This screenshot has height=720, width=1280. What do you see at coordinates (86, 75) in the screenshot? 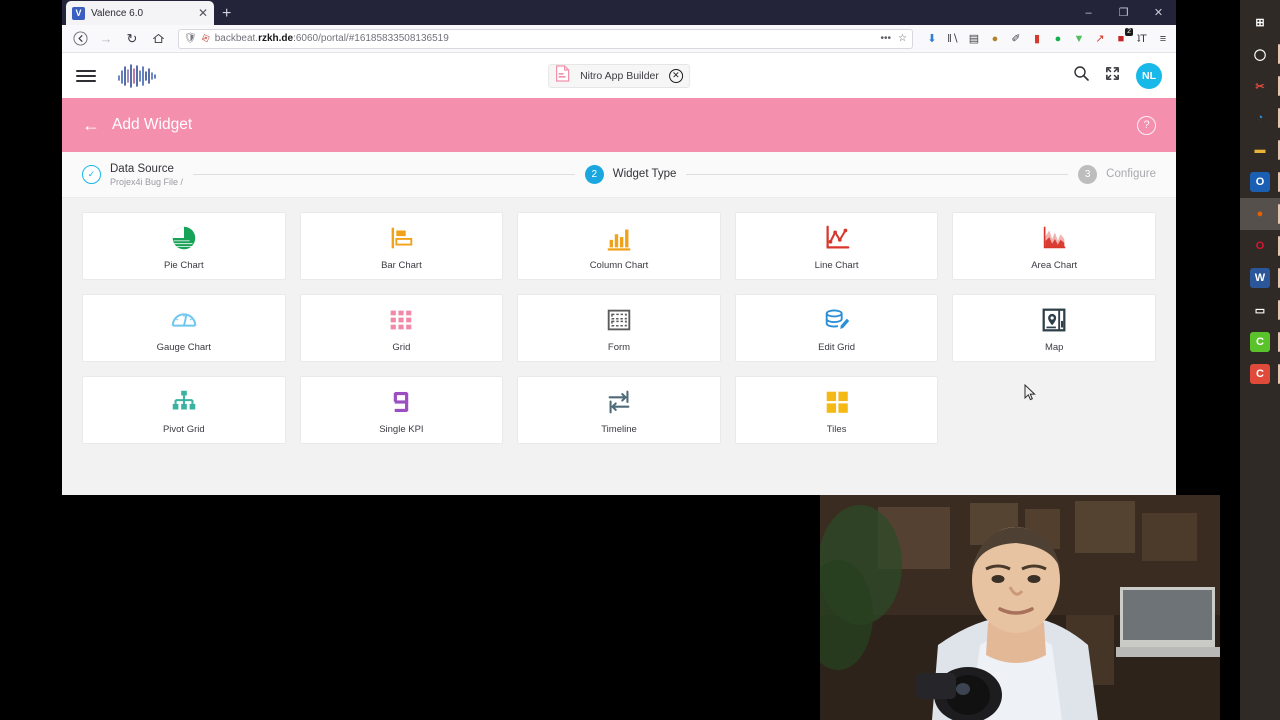
I see `hamburger-menu-icon` at bounding box center [86, 75].